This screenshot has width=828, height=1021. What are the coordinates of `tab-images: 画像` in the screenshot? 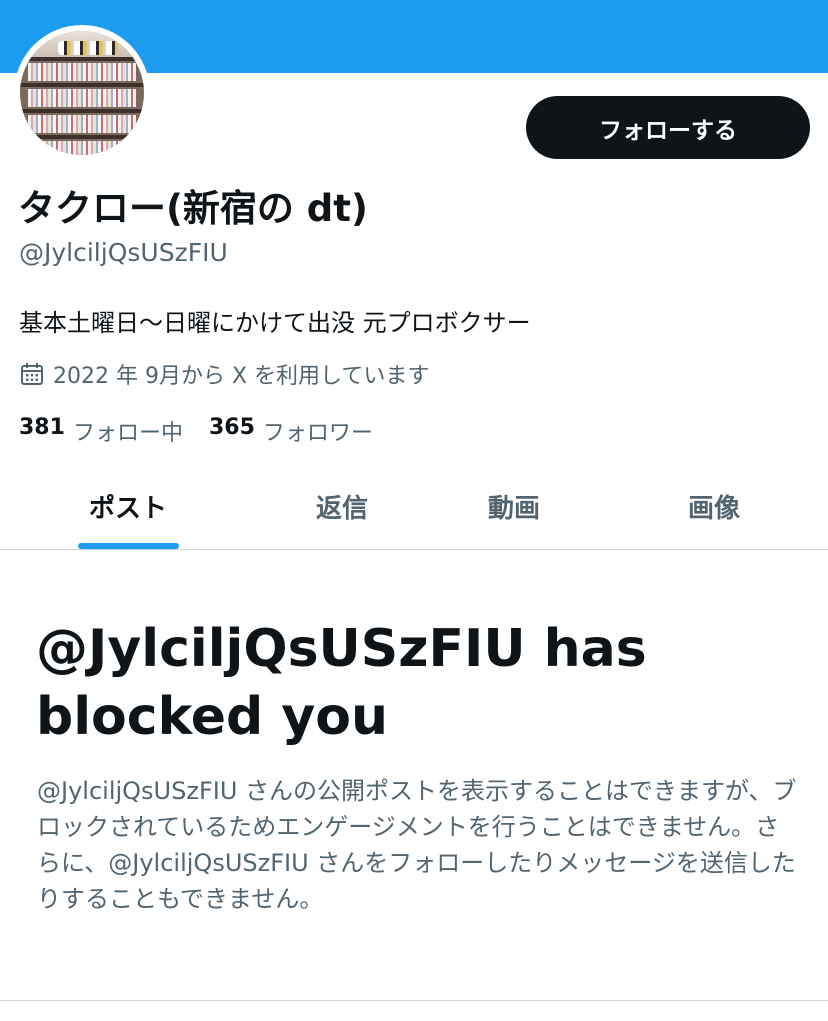 It's located at (714, 506).